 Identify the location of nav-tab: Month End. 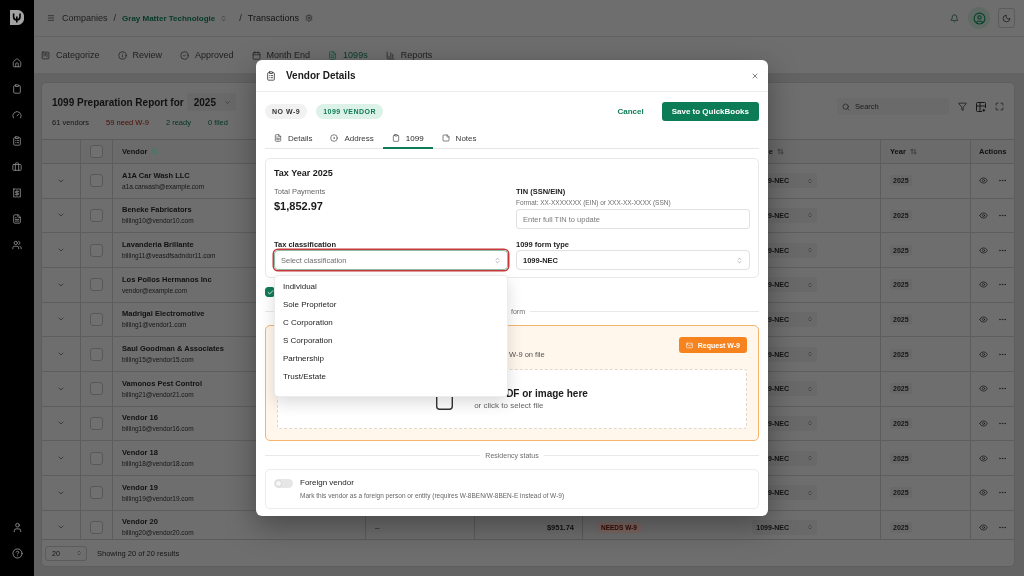
(281, 55).